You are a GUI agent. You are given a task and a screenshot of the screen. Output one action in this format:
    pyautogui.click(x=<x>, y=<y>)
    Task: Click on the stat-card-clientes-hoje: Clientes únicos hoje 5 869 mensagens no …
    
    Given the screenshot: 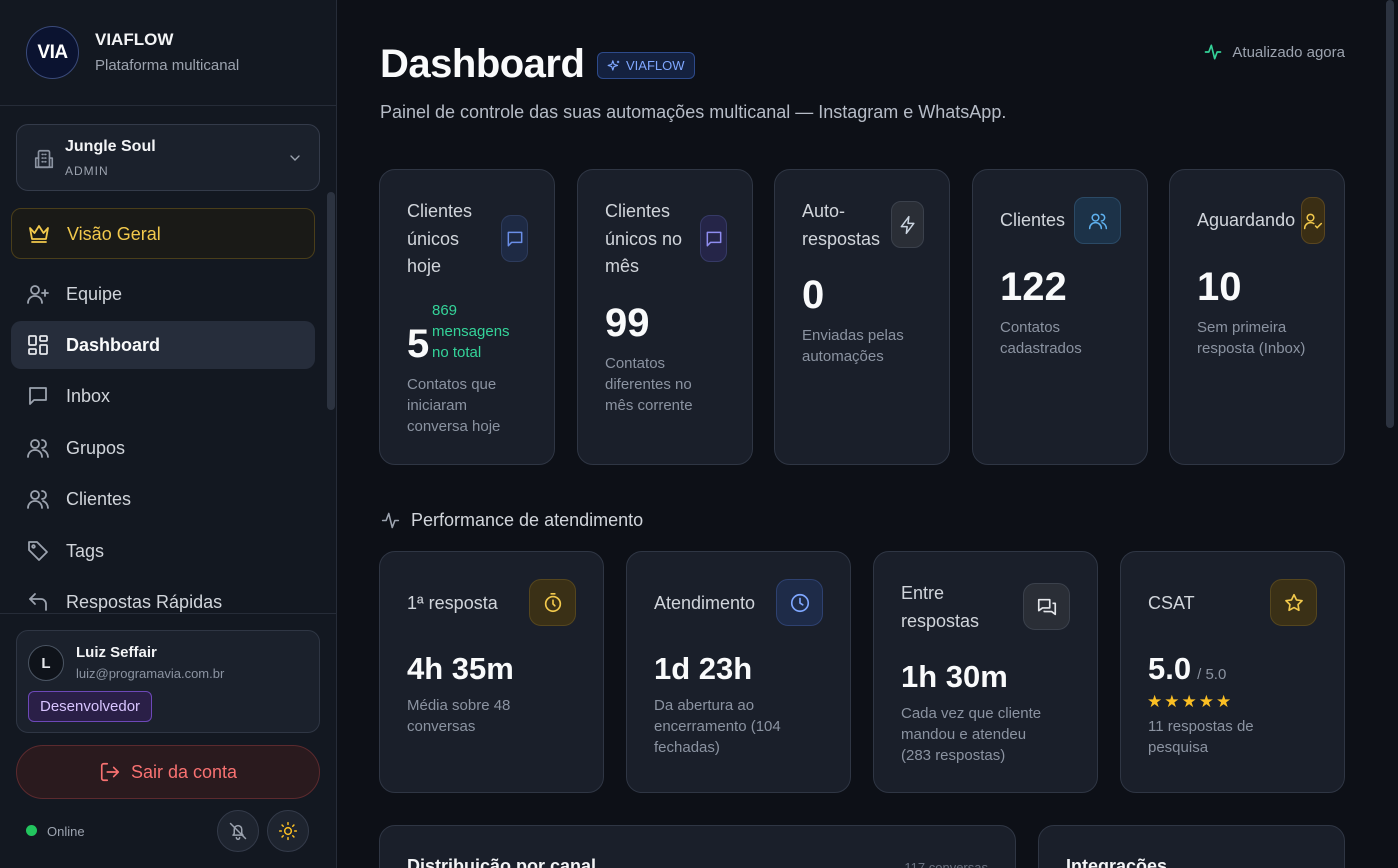 What is the action you would take?
    pyautogui.click(x=467, y=317)
    